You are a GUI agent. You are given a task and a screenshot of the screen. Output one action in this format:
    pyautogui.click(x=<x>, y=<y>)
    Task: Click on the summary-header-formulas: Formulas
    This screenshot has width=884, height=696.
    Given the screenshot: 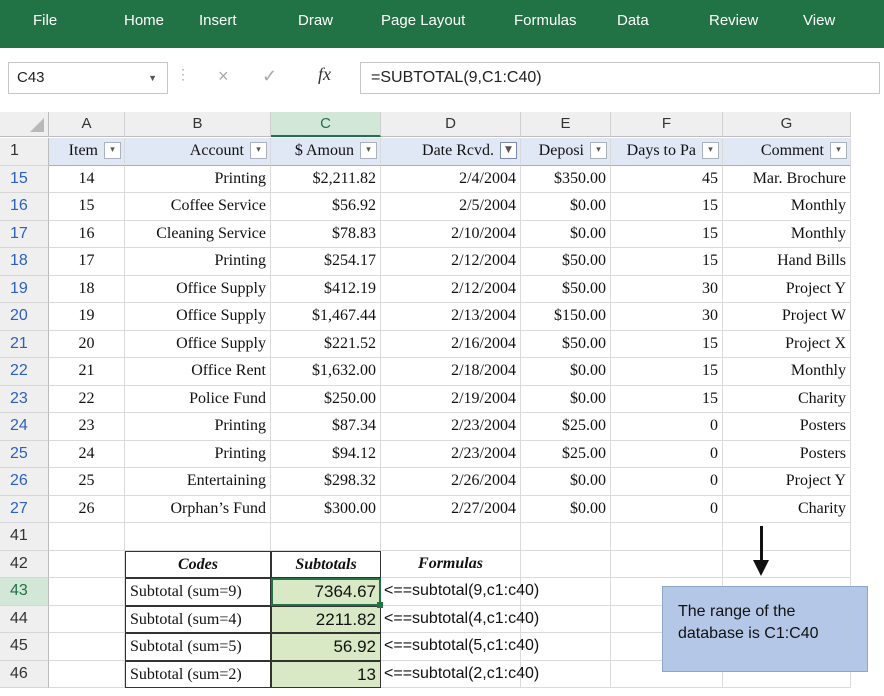 What is the action you would take?
    pyautogui.click(x=451, y=564)
    